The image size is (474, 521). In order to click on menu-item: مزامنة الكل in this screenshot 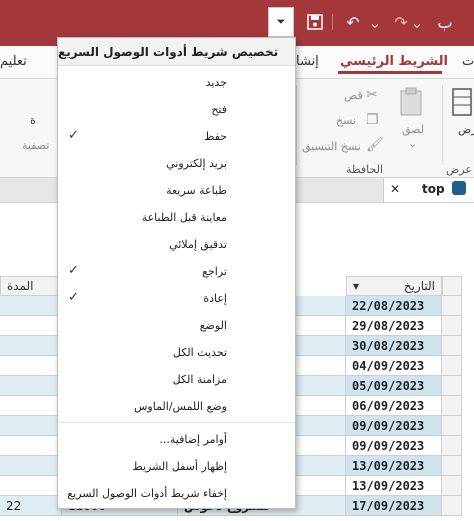, I will do `click(176, 379)`.